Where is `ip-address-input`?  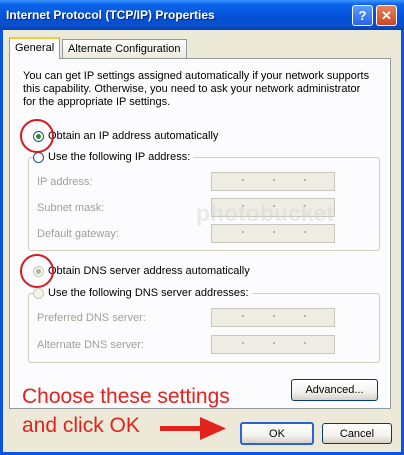 ip-address-input is located at coordinates (273, 181).